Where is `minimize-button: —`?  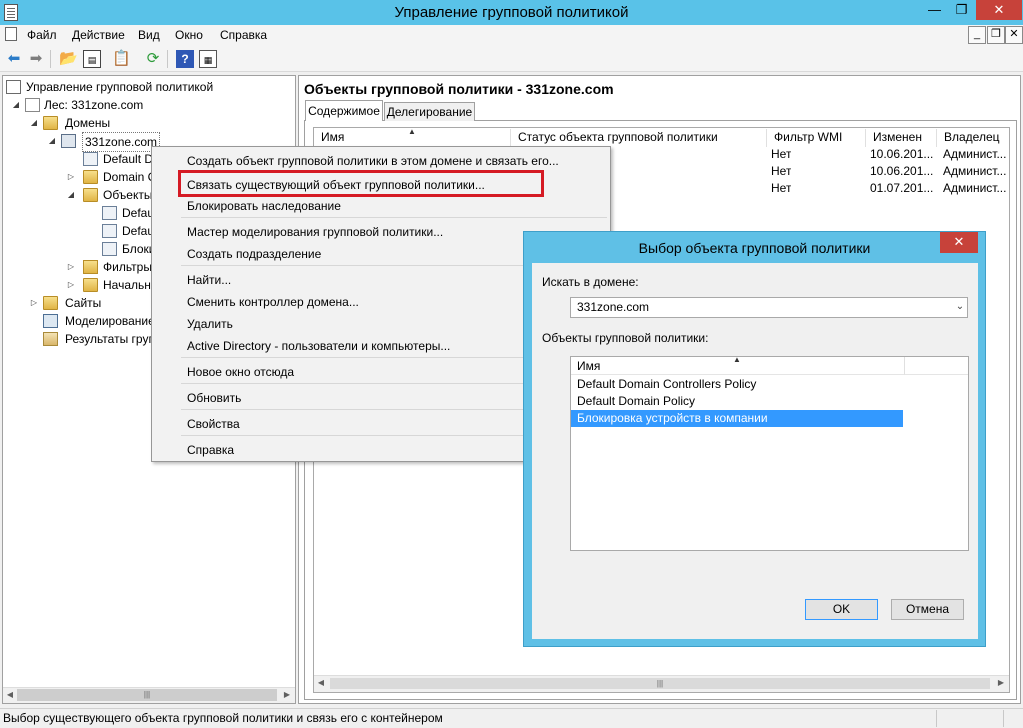 minimize-button: — is located at coordinates (934, 10).